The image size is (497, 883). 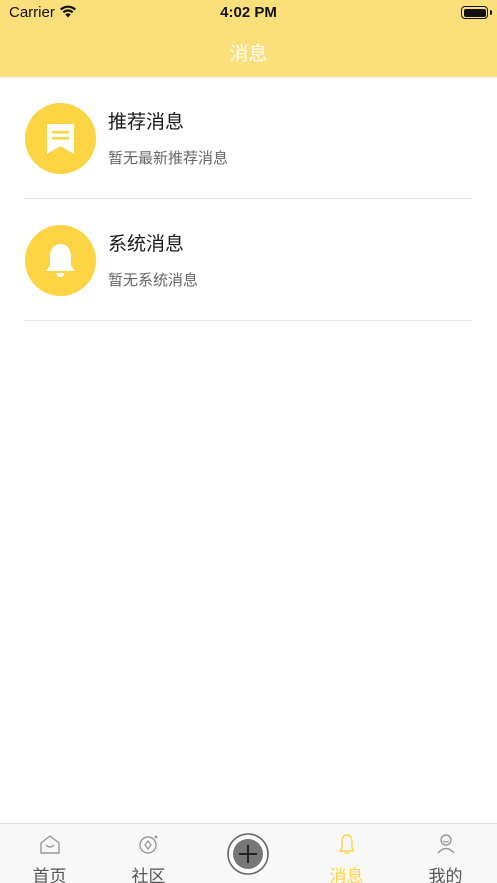 I want to click on bookmark-icon, so click(x=60, y=138).